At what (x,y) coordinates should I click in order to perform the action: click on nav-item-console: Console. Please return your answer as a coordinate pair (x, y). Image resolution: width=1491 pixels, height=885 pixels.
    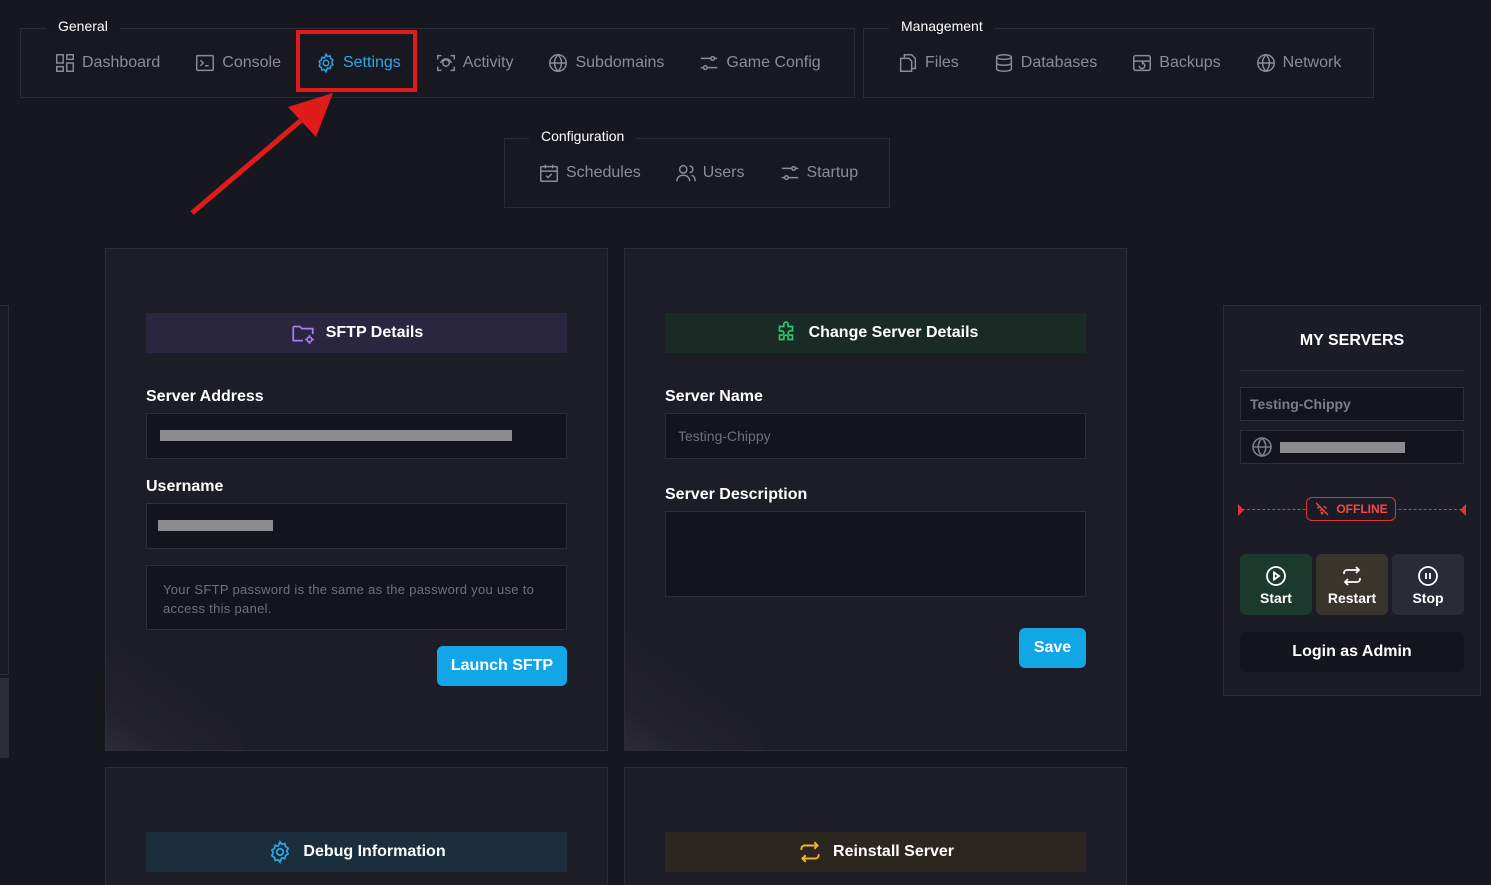
    Looking at the image, I should click on (237, 63).